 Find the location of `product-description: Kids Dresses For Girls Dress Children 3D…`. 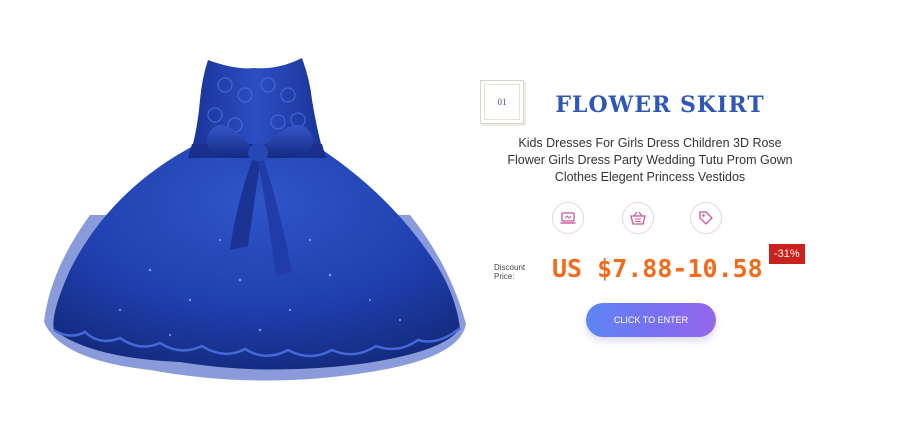

product-description: Kids Dresses For Girls Dress Children 3D… is located at coordinates (650, 160).